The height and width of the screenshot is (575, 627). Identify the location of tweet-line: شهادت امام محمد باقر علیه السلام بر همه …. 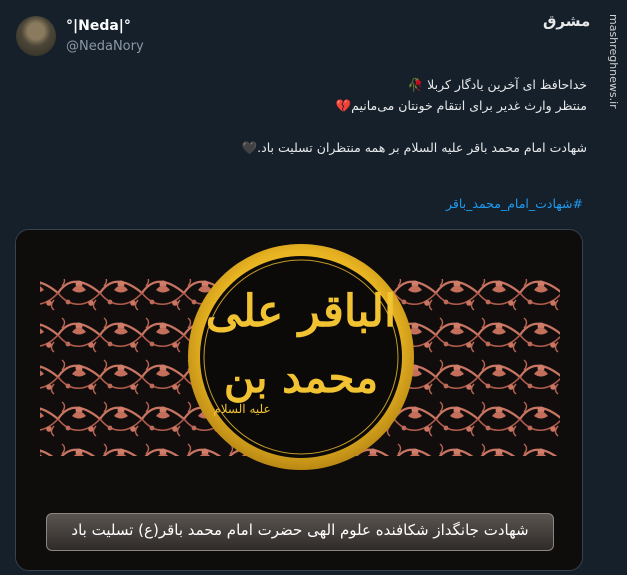
(414, 147).